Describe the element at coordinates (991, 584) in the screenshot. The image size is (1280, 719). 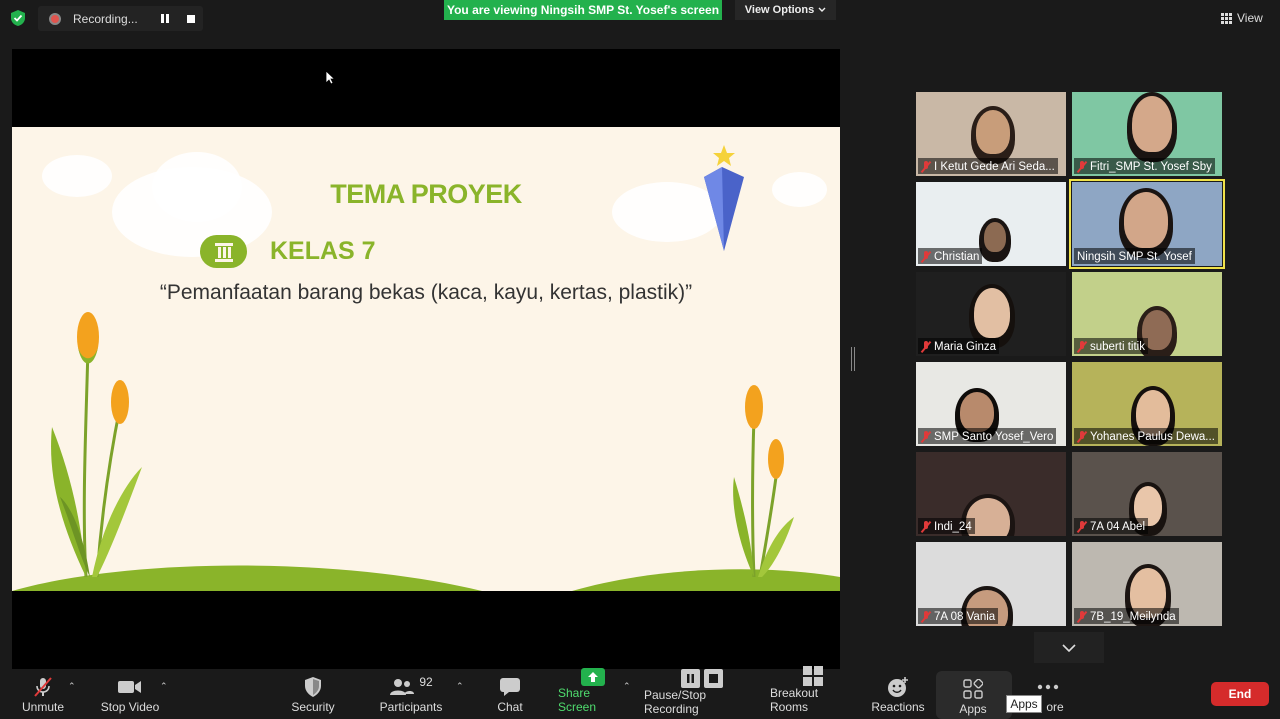
I see `participant-tile: 7A 08 Vania` at that location.